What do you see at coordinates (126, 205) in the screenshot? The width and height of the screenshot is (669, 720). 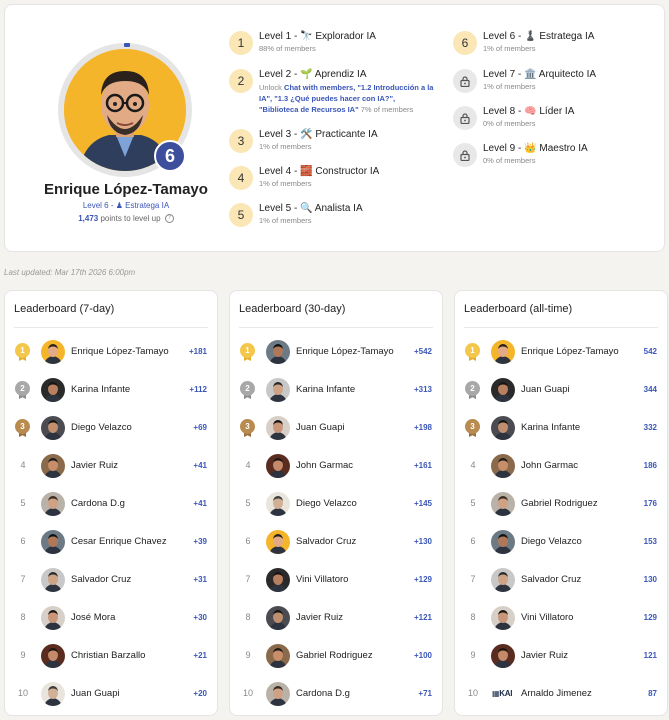 I see `profile-level: Level 6 - ♟ Estratega IA` at bounding box center [126, 205].